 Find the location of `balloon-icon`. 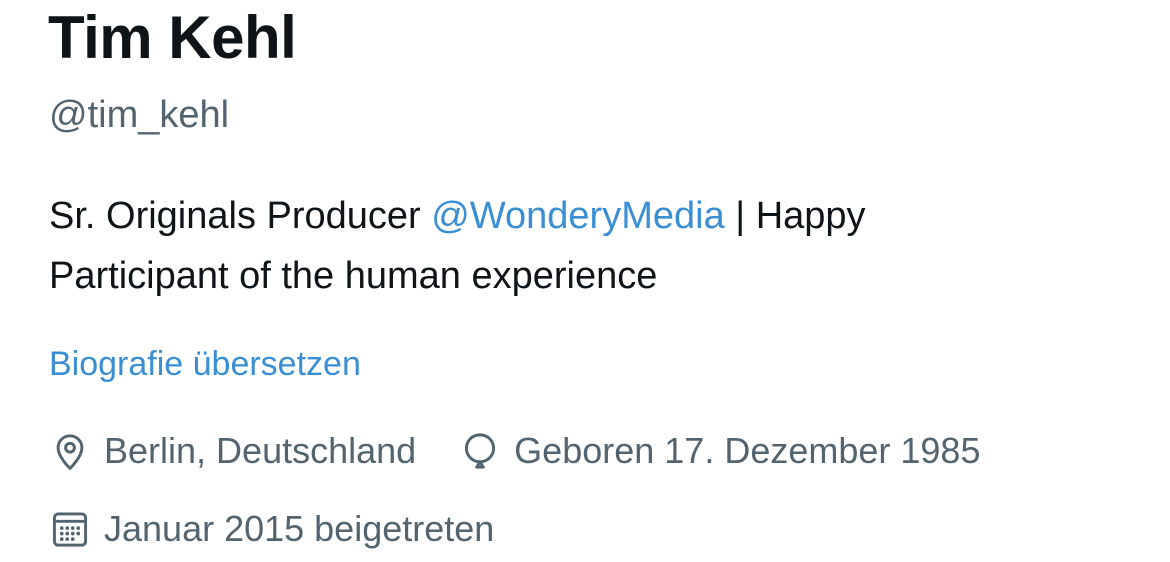

balloon-icon is located at coordinates (480, 451).